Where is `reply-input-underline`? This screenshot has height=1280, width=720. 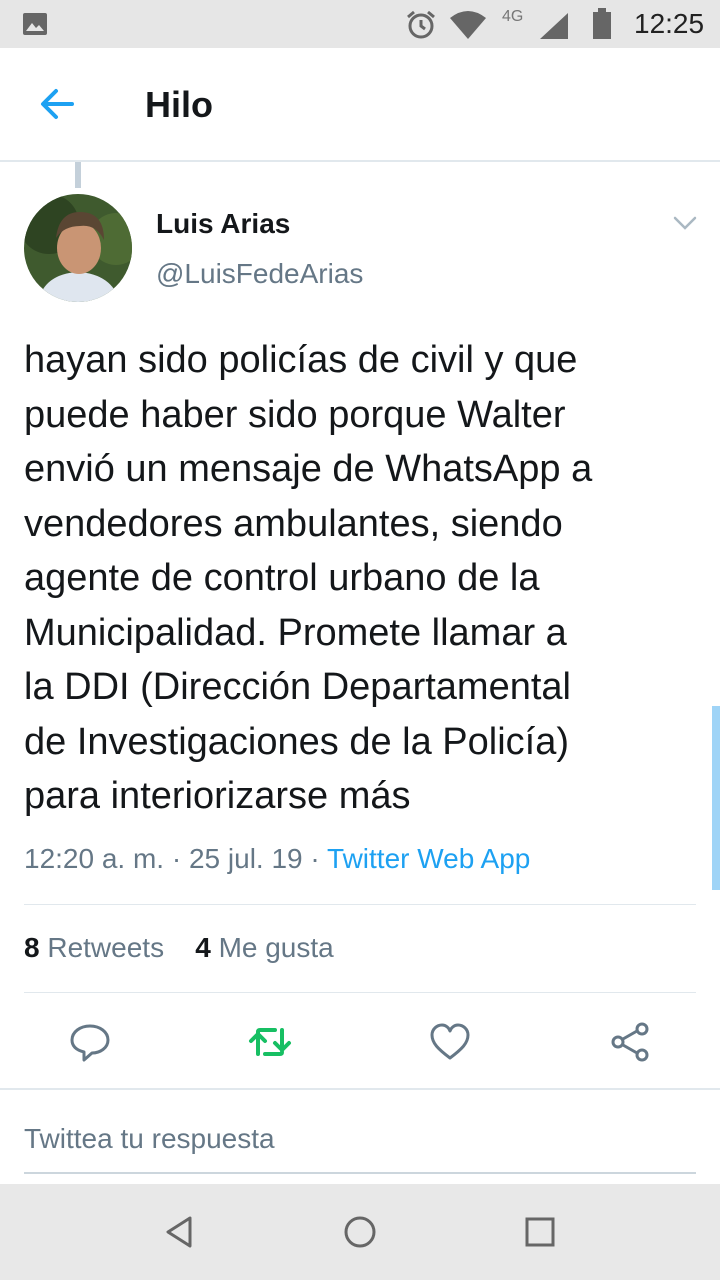 reply-input-underline is located at coordinates (360, 1173).